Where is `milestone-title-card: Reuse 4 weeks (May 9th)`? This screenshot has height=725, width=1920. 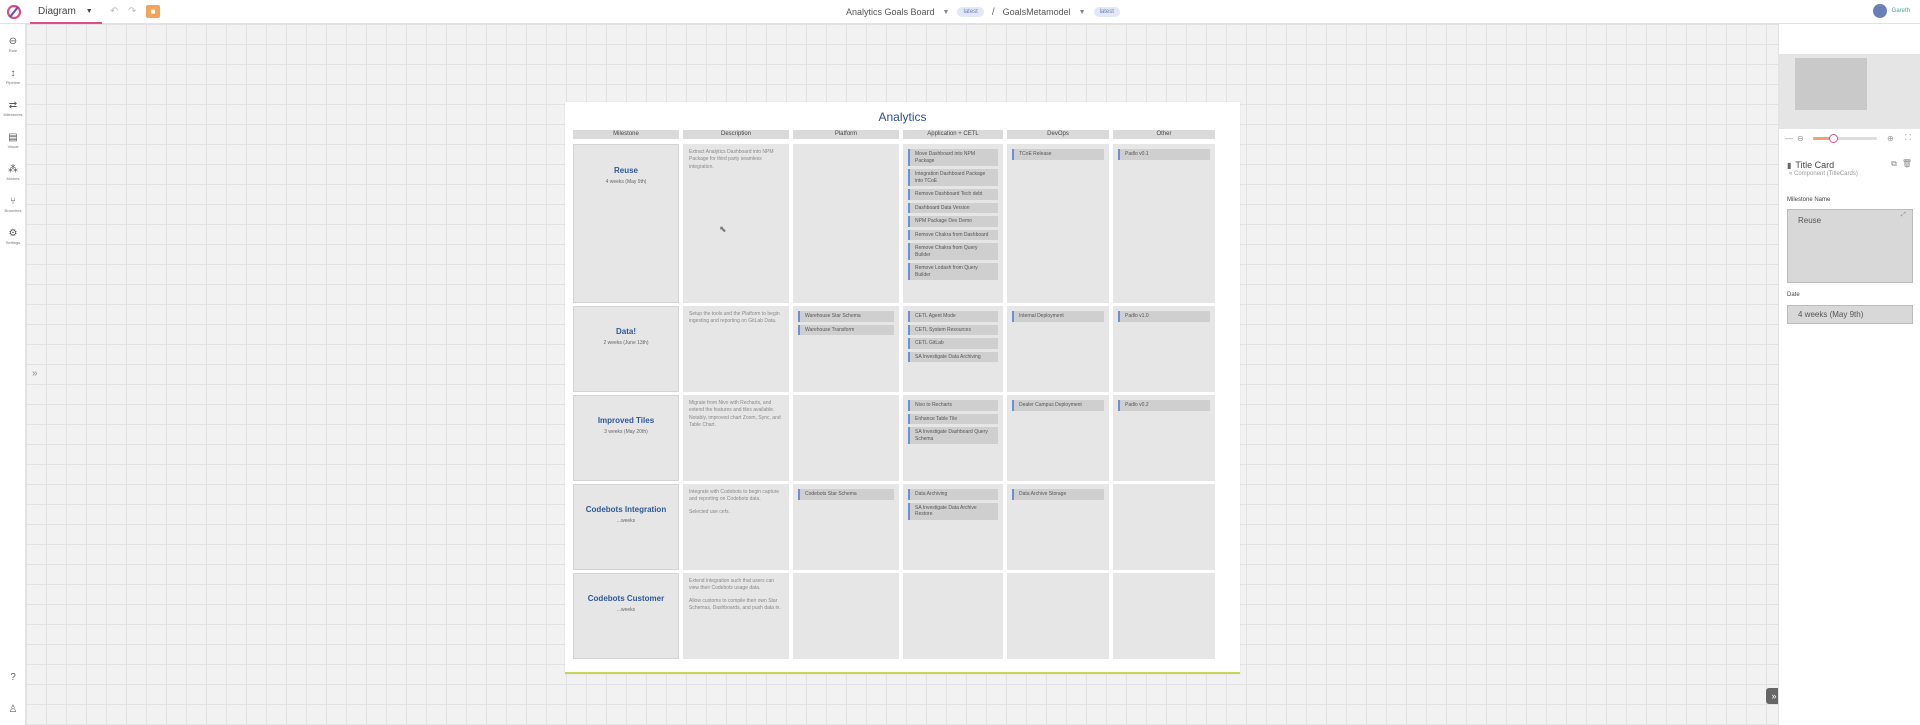 milestone-title-card: Reuse 4 weeks (May 9th) is located at coordinates (626, 223).